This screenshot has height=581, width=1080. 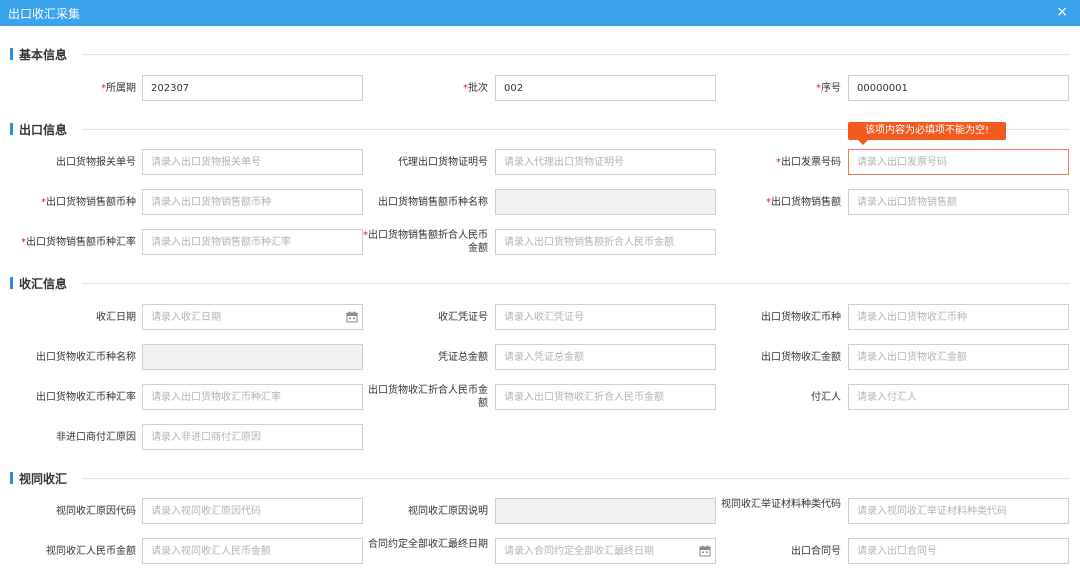 I want to click on deemed-material-label: 视同收汇举证材料种类代码, so click(x=781, y=504).